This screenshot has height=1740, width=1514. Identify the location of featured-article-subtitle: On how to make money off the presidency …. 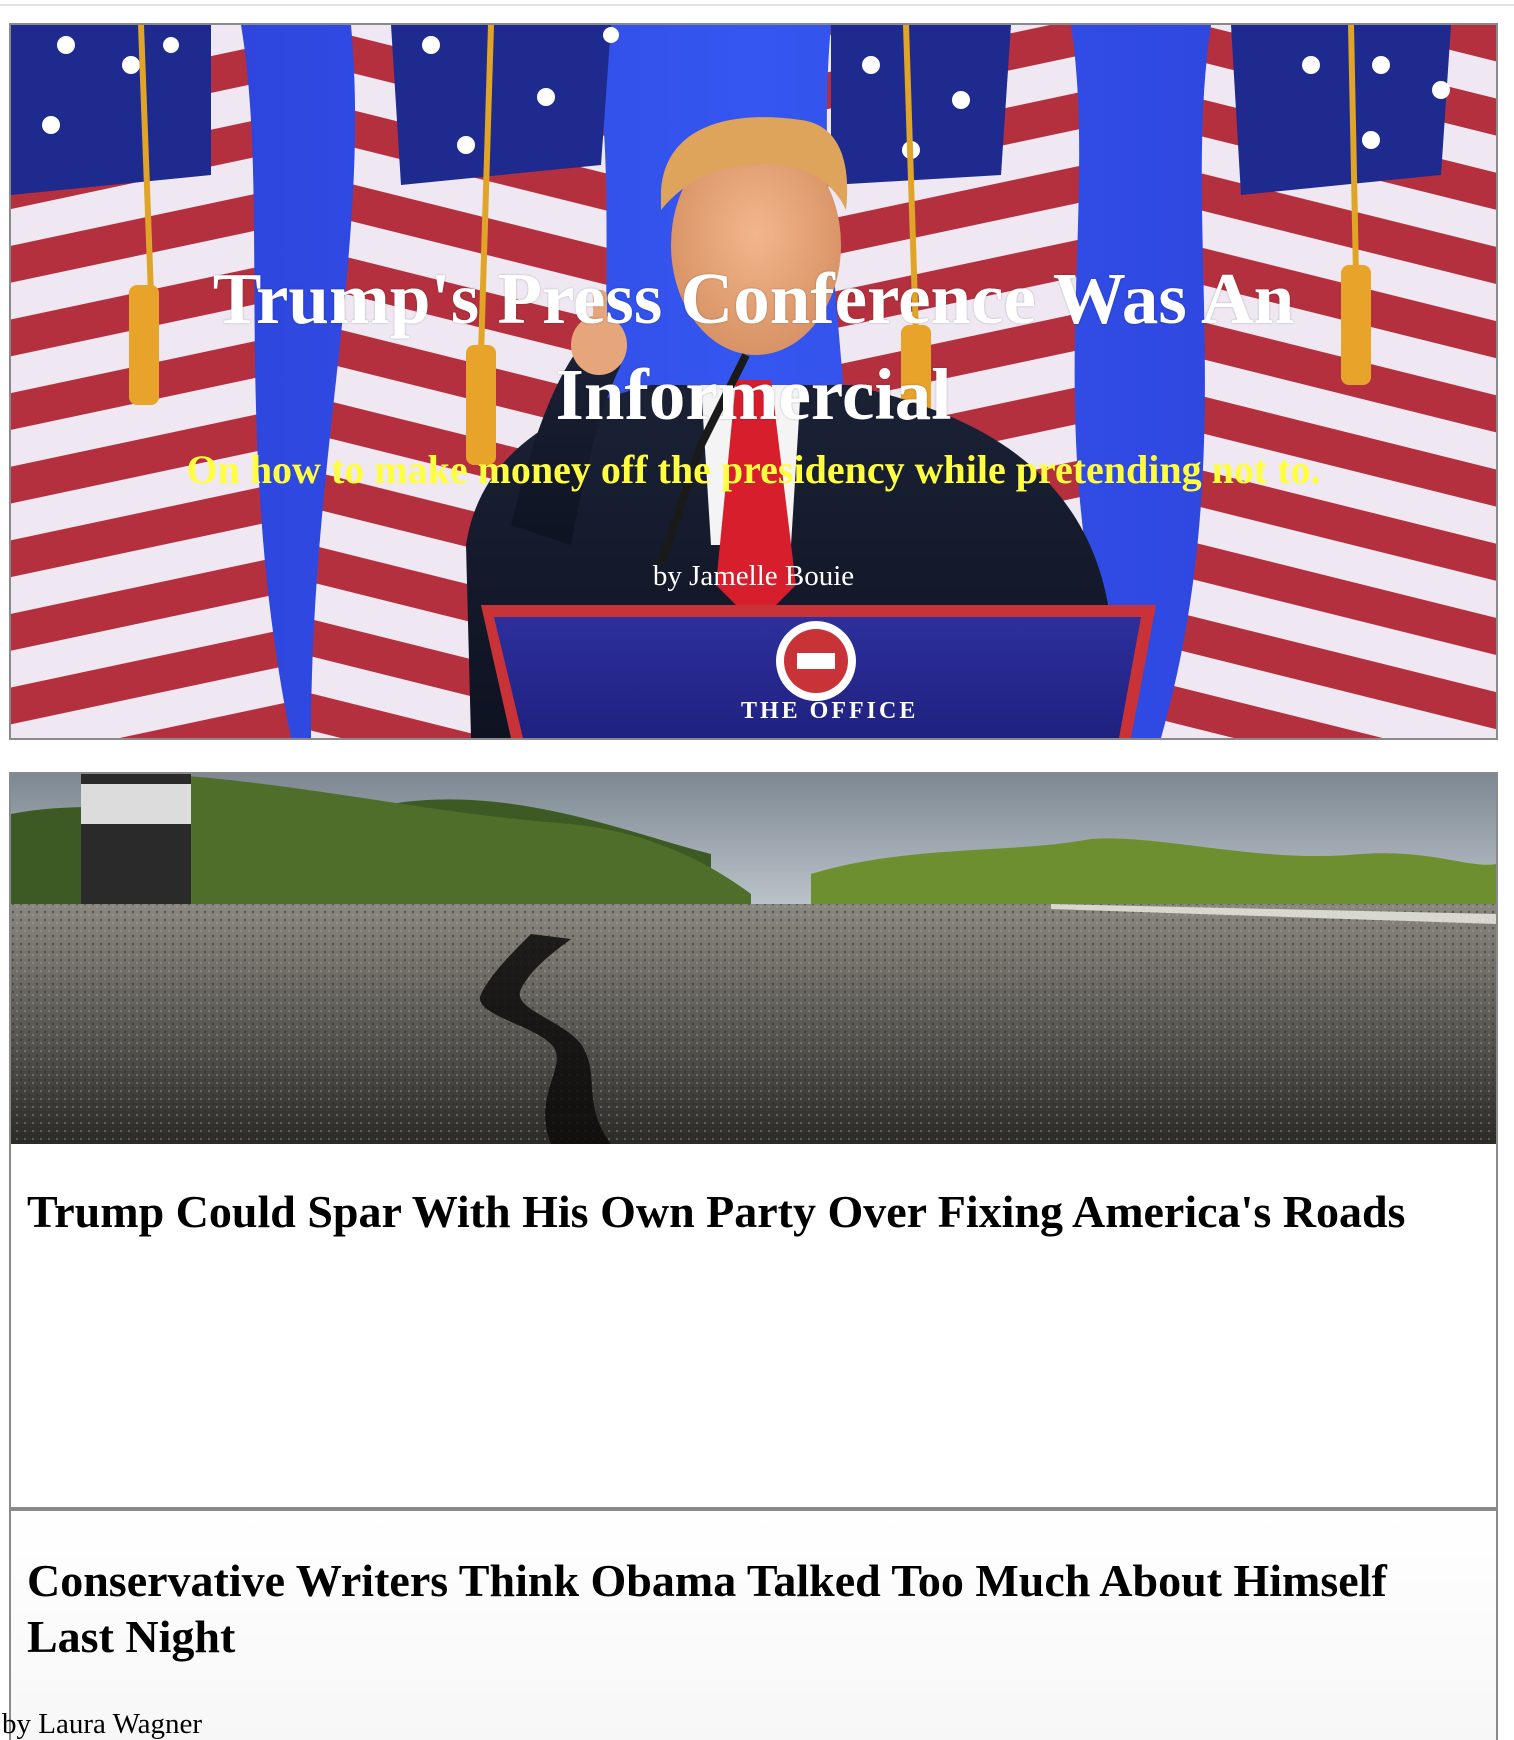
(753, 469).